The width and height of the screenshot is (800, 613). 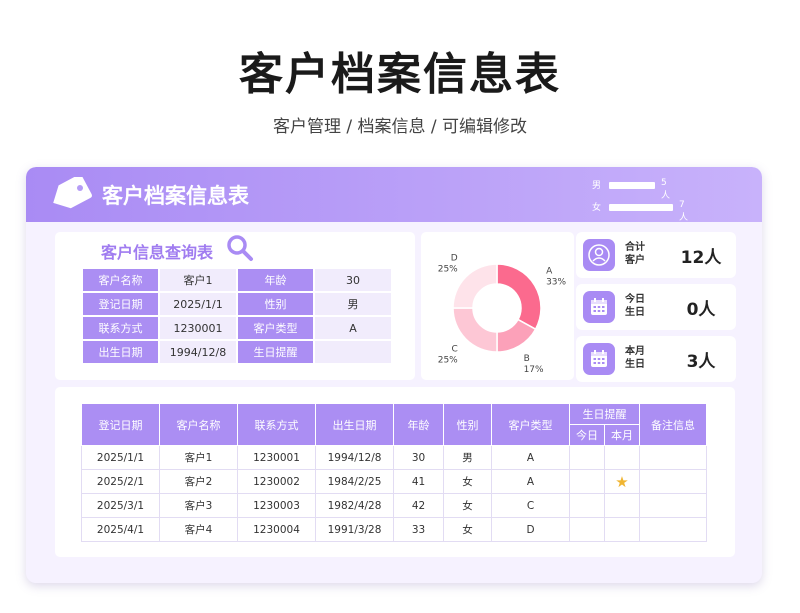 What do you see at coordinates (198, 529) in the screenshot?
I see `cell-name: 客户4` at bounding box center [198, 529].